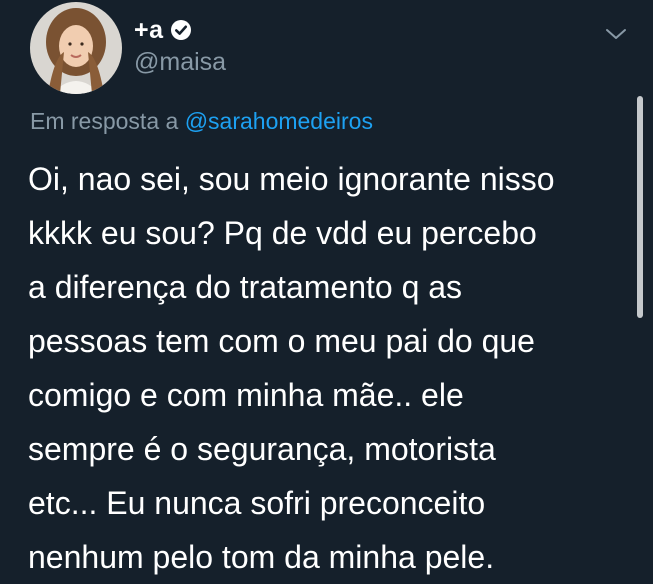 This screenshot has width=653, height=584. Describe the element at coordinates (149, 30) in the screenshot. I see `display-name: +a` at that location.